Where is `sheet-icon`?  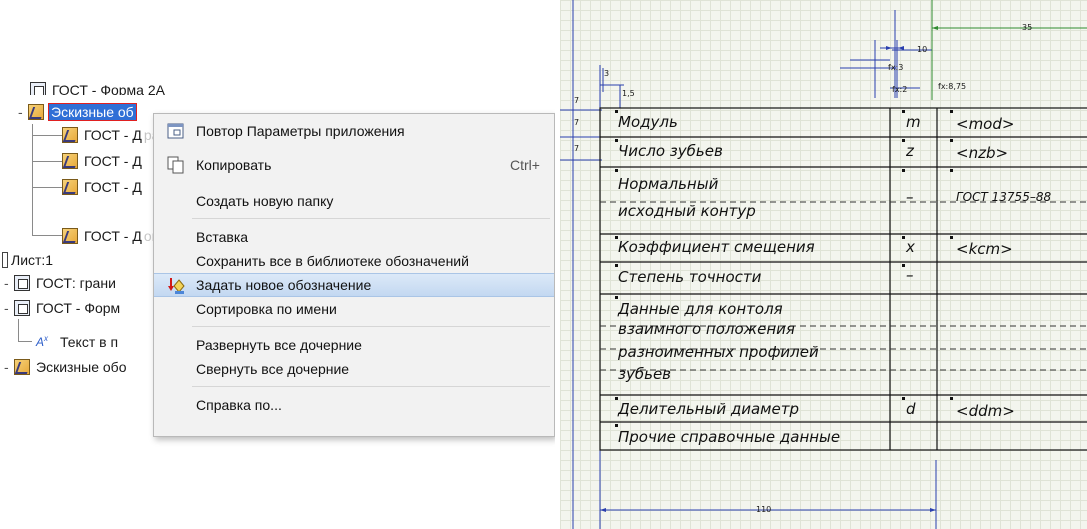
sheet-icon is located at coordinates (5, 260).